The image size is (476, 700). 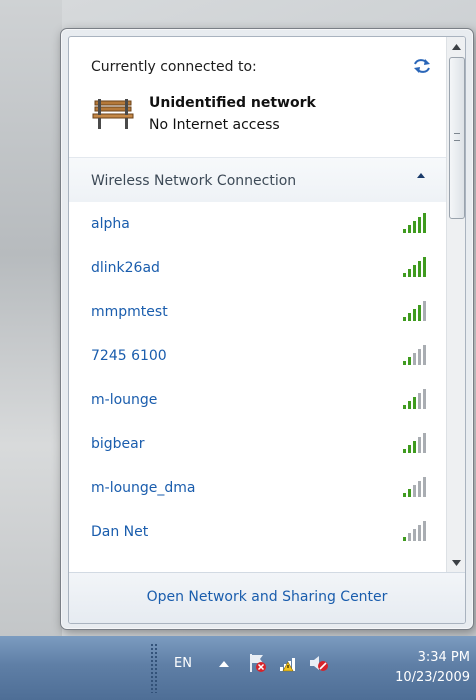 I want to click on network-item: m-lounge_dma, so click(x=257, y=488).